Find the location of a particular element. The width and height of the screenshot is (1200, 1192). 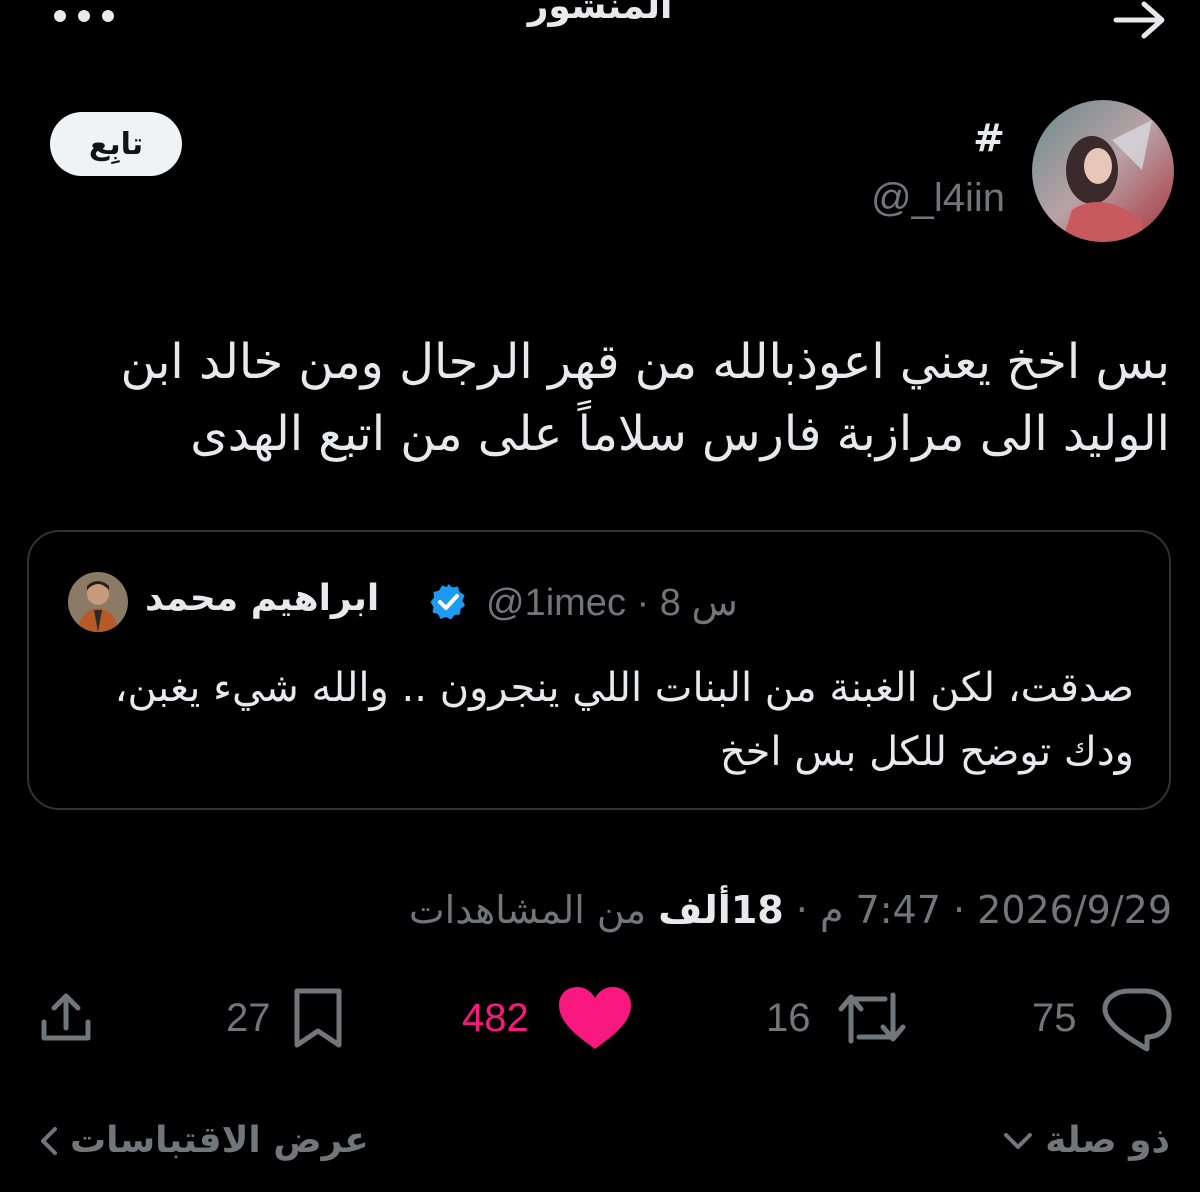

tweet-time: 7:47 م is located at coordinates (880, 910).